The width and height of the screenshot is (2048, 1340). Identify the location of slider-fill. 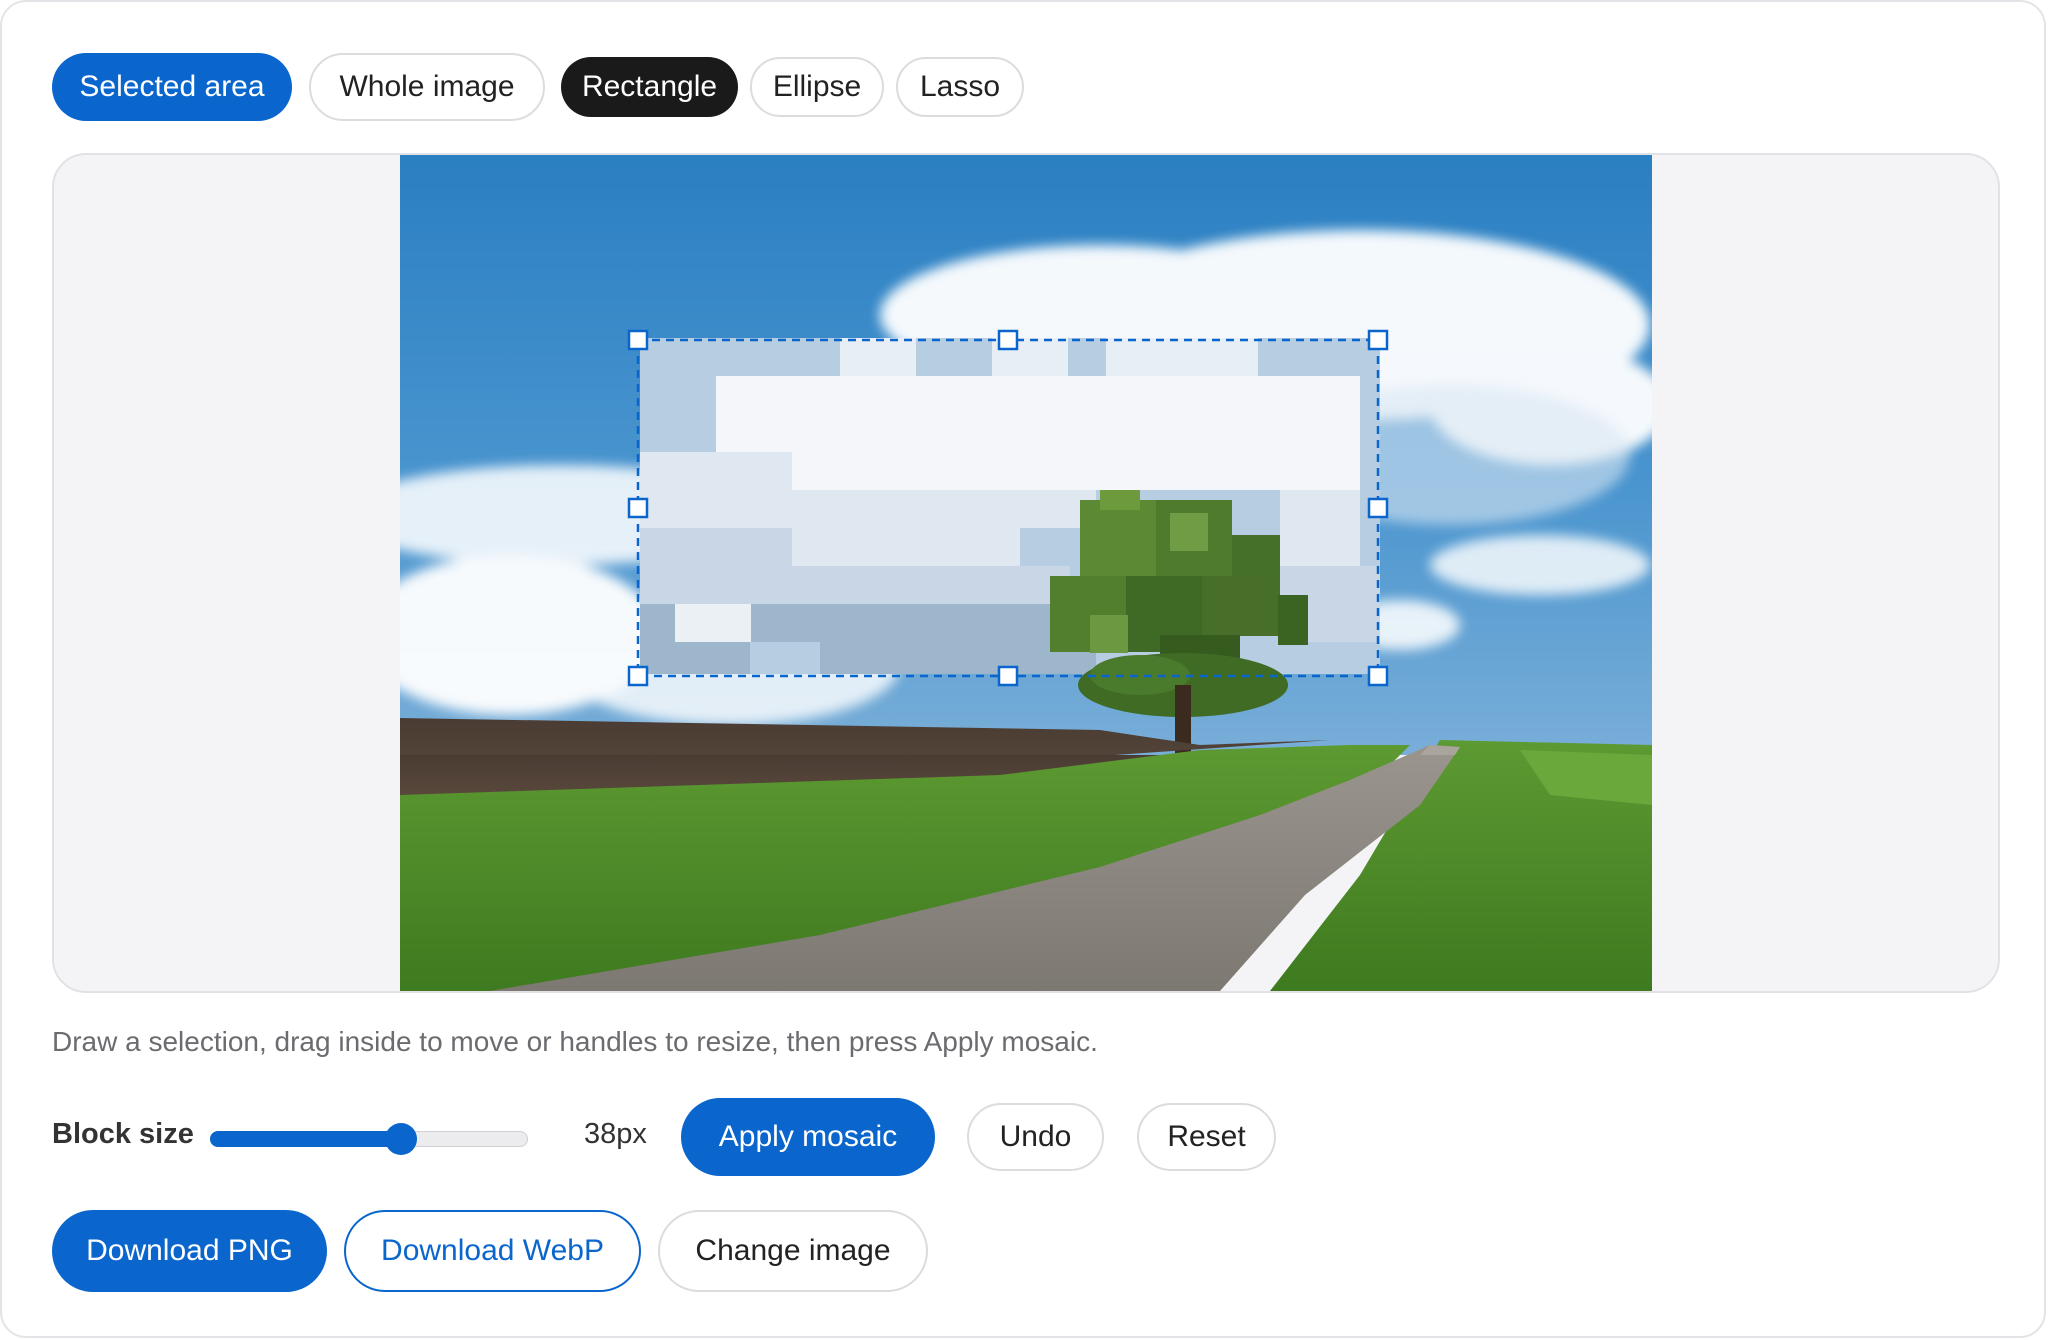
(305, 1139).